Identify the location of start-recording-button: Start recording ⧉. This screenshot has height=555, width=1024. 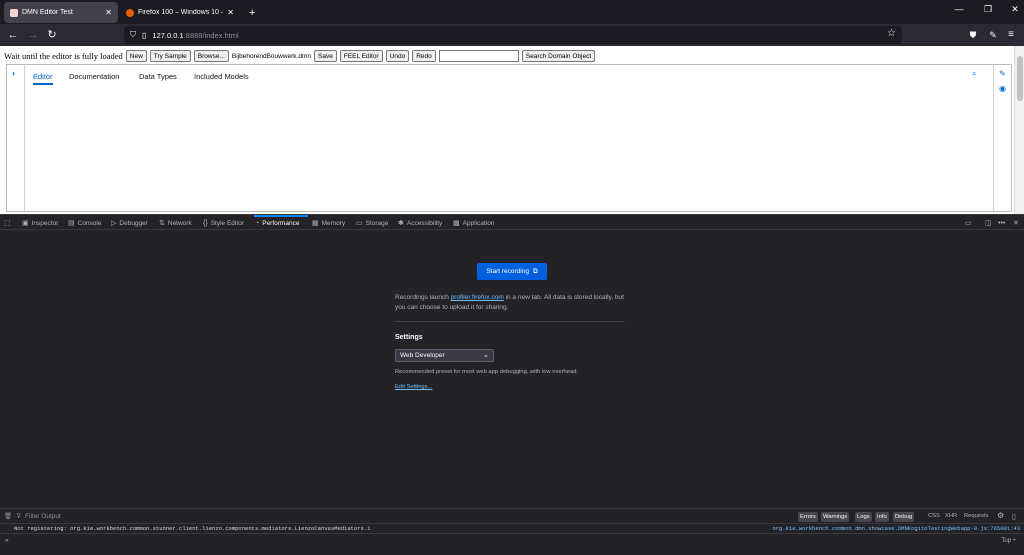
(512, 271).